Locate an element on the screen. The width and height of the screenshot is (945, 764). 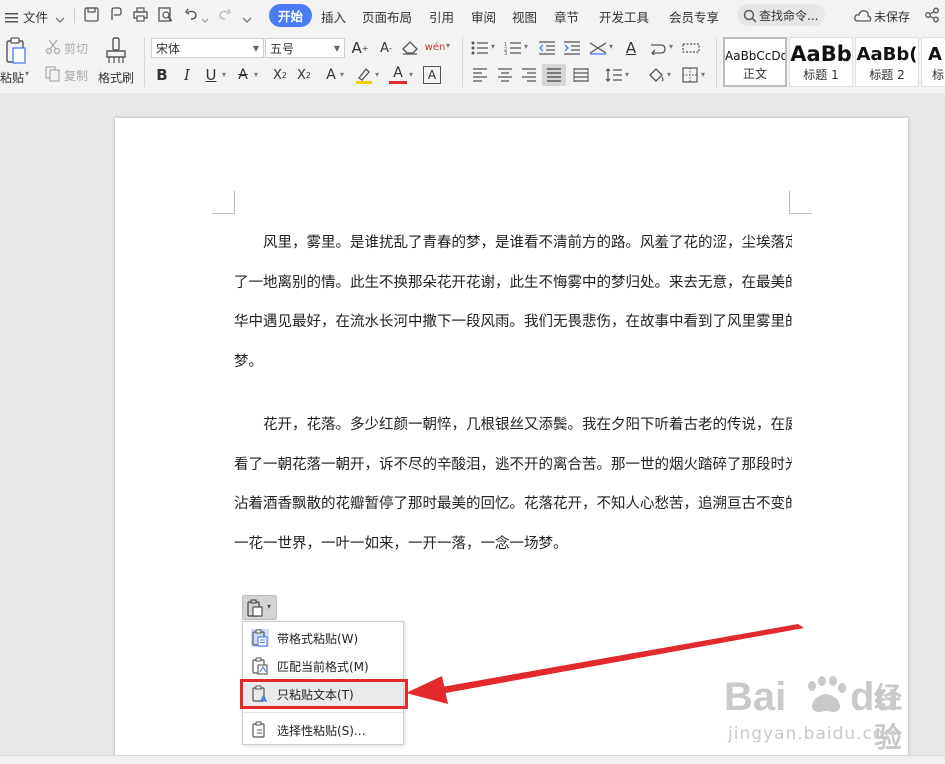
font-name-select: 宋体 ▼ is located at coordinates (207, 48).